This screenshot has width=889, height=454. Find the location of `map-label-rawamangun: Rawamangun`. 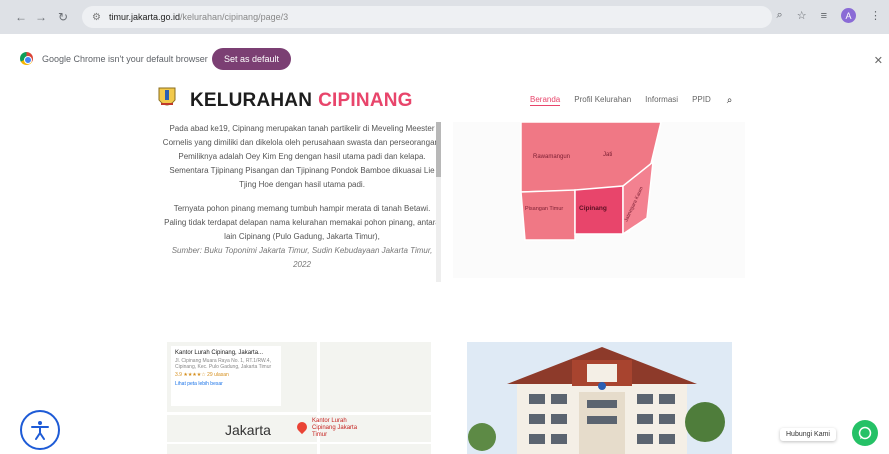

map-label-rawamangun: Rawamangun is located at coordinates (551, 157).